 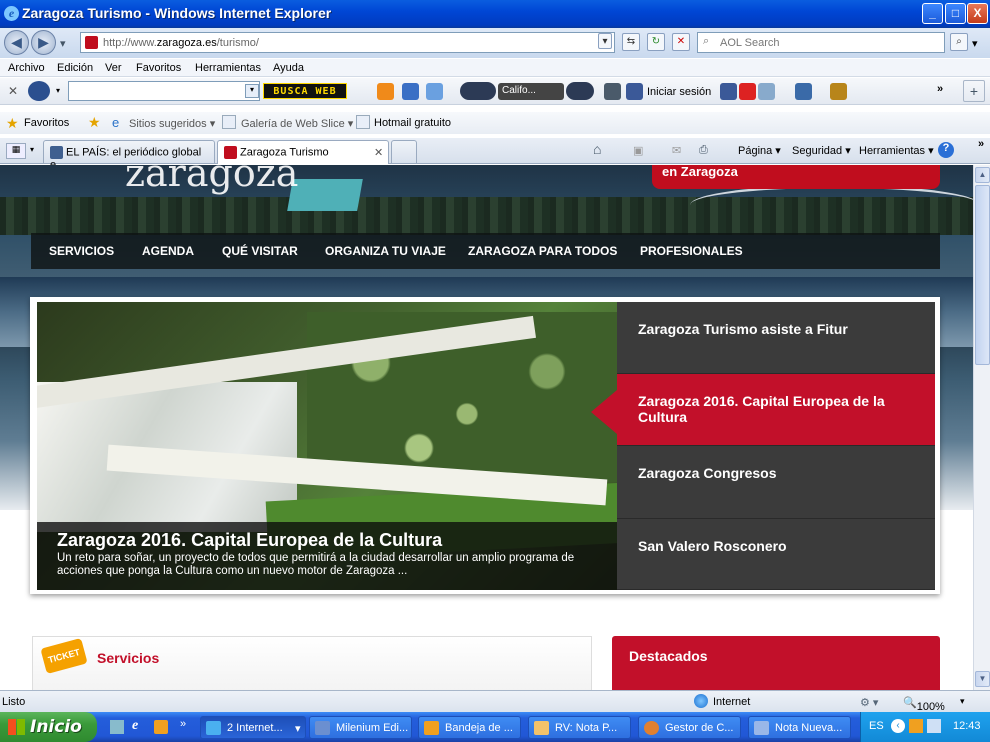 What do you see at coordinates (876, 726) in the screenshot?
I see `language-indicator: ES` at bounding box center [876, 726].